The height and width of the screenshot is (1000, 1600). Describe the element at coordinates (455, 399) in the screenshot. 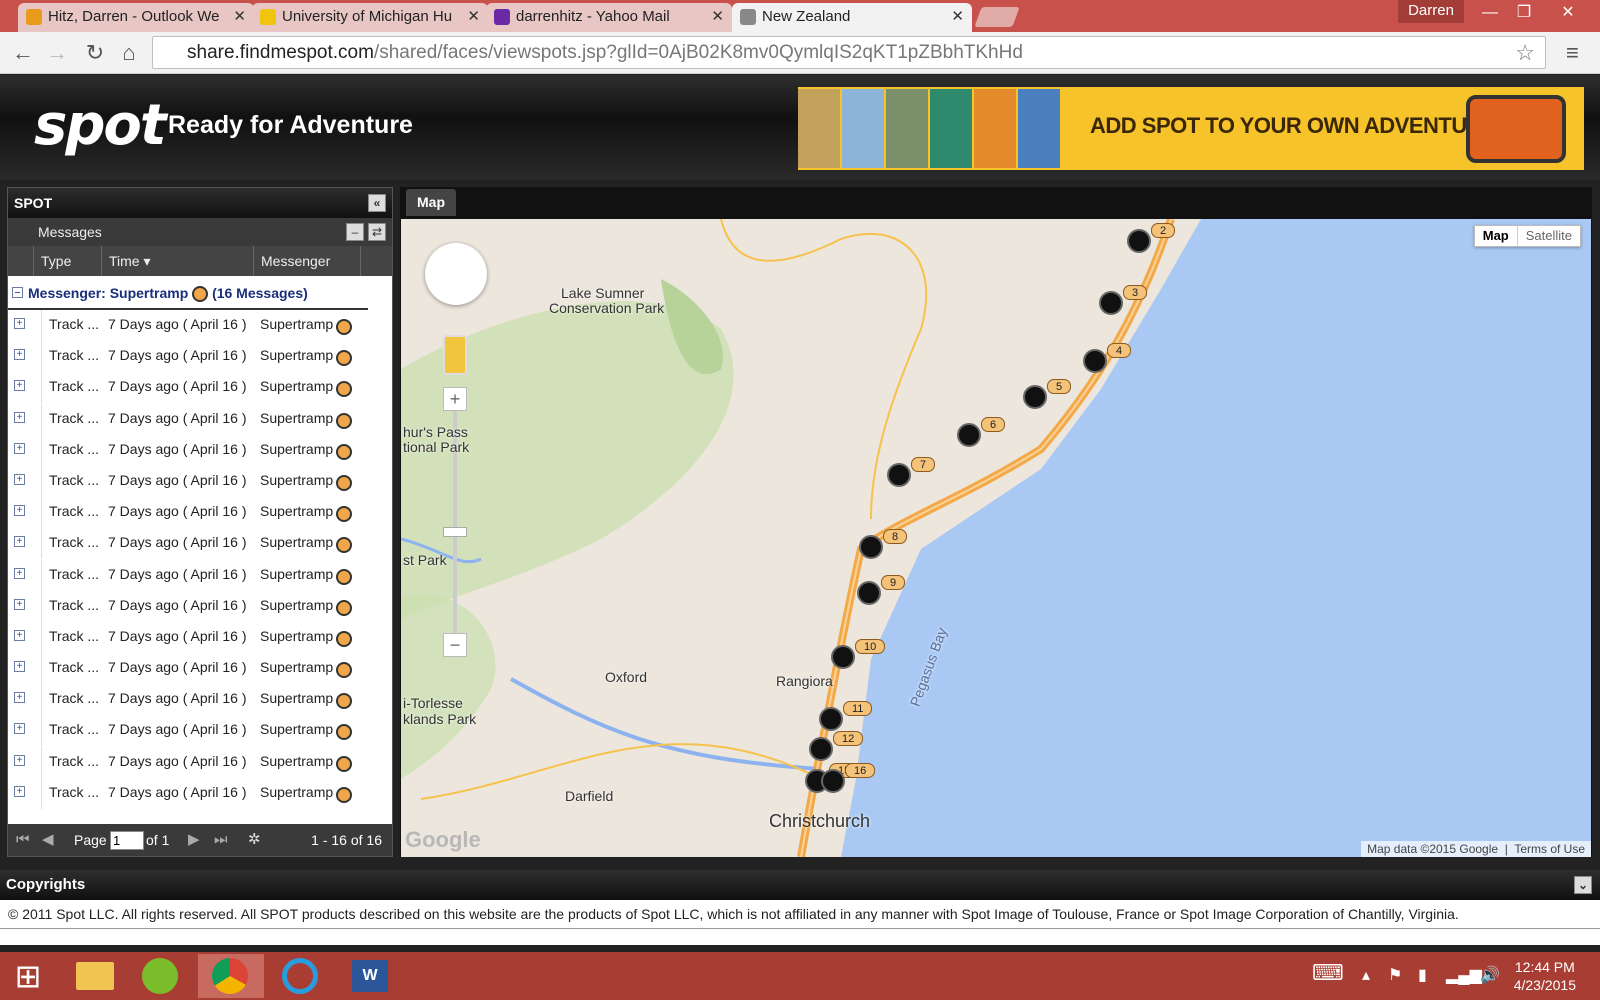

I see `zoom-in-button: +` at that location.